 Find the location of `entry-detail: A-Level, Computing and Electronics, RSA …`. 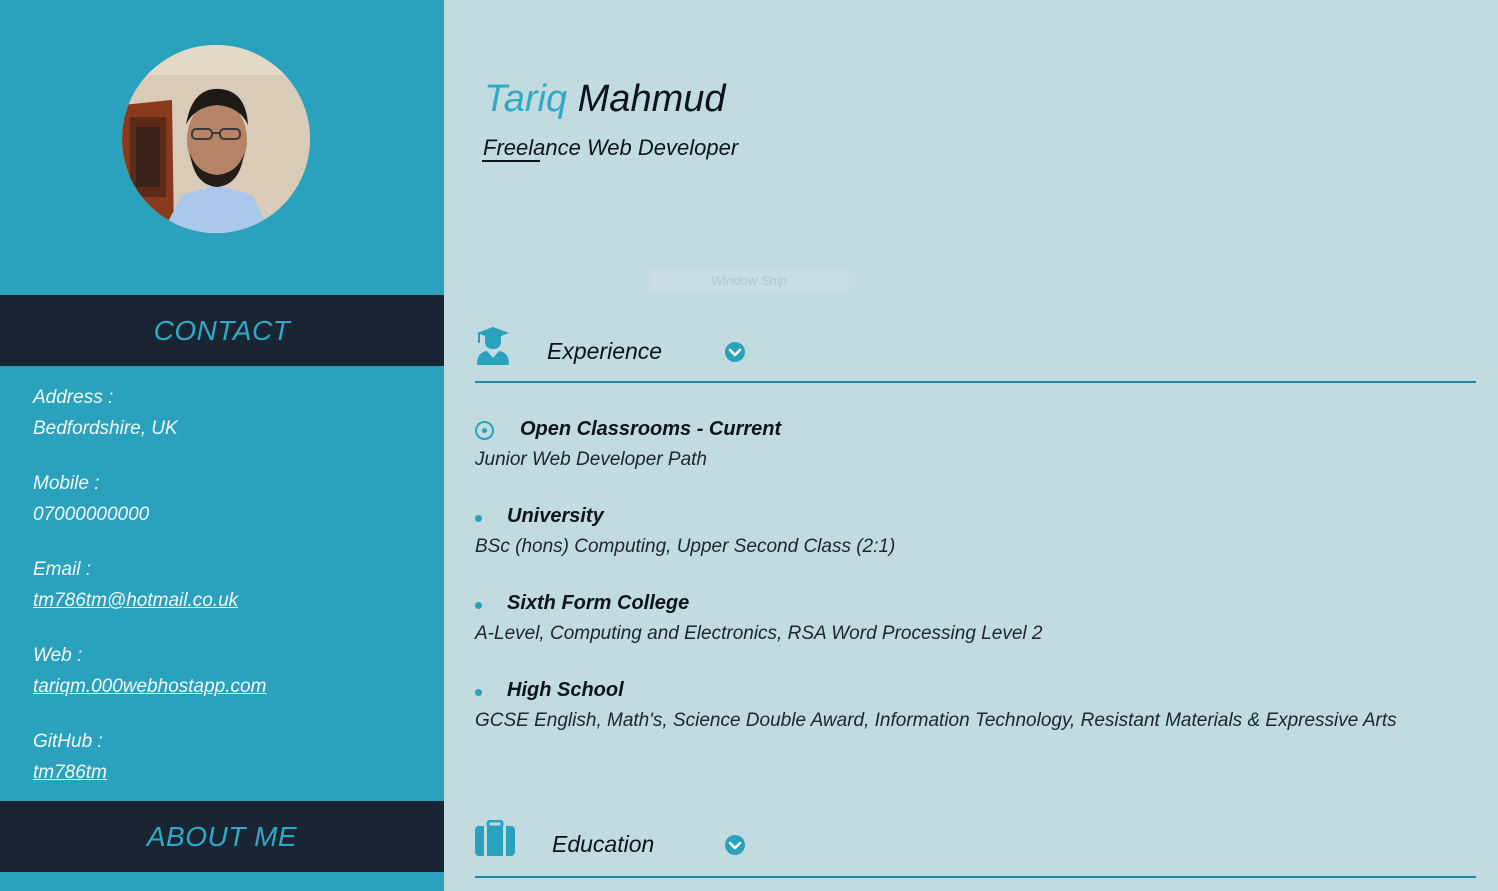

entry-detail: A-Level, Computing and Electronics, RSA … is located at coordinates (759, 633).